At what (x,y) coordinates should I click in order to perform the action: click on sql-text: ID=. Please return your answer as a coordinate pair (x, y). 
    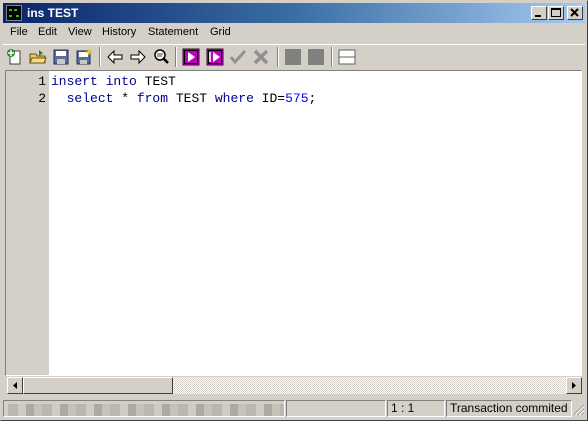
    Looking at the image, I should click on (269, 98).